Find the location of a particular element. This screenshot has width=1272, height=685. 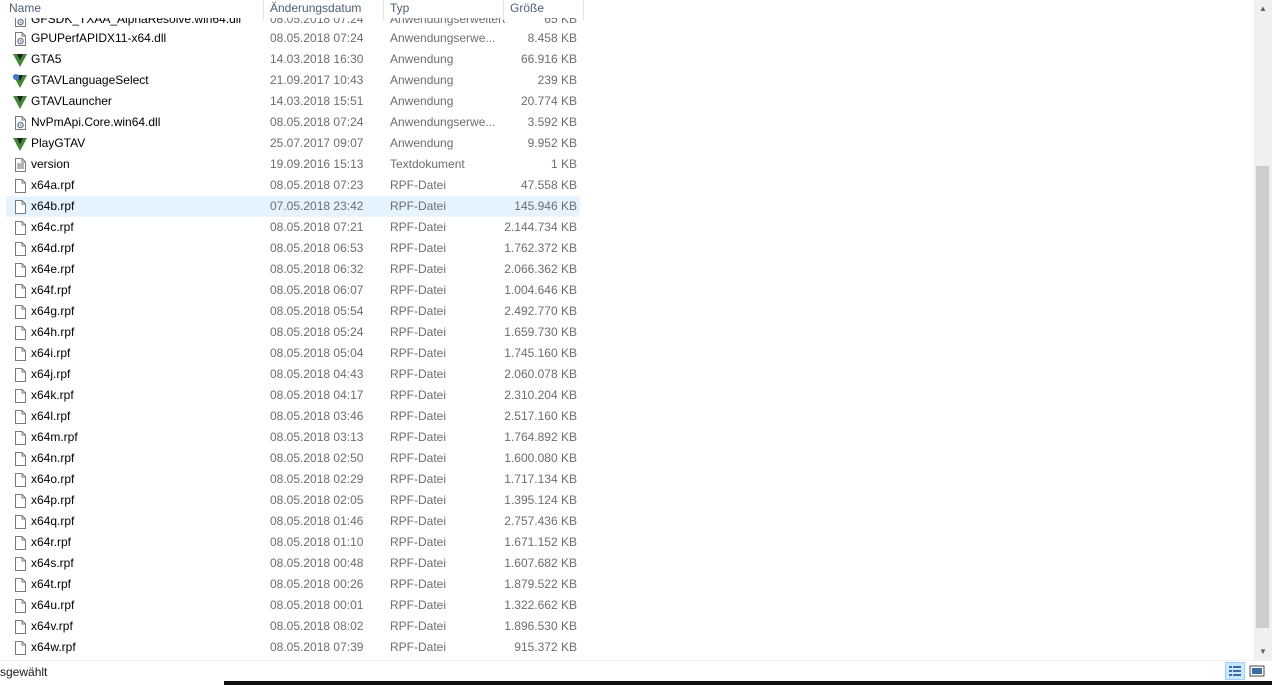

column-header-type: Typ is located at coordinates (399, 9).